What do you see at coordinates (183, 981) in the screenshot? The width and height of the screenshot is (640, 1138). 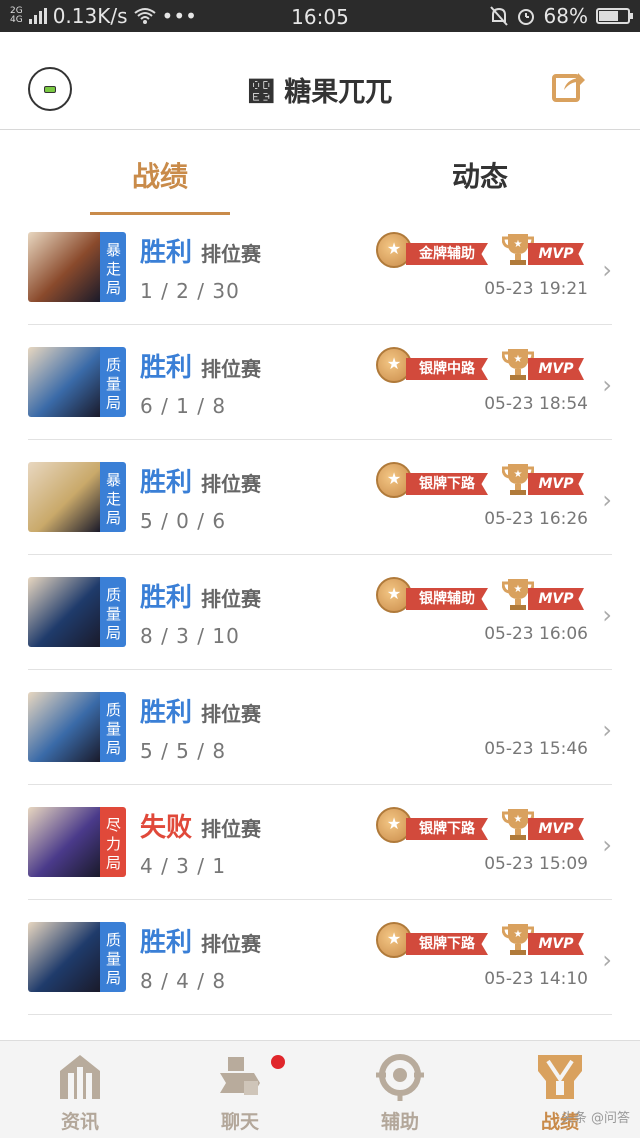 I see `kda-score: 8 / 4 / 8` at bounding box center [183, 981].